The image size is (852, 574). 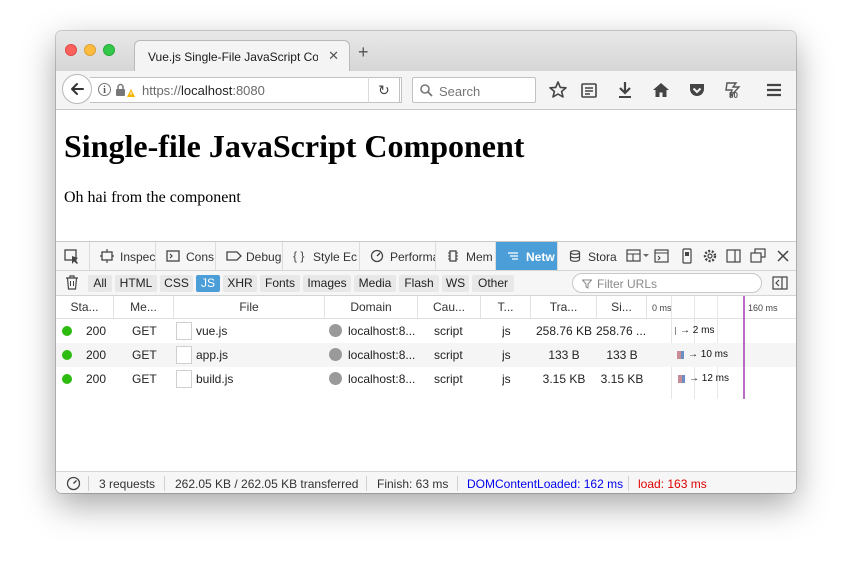 What do you see at coordinates (780, 283) in the screenshot?
I see `toggle-sidebar-icon` at bounding box center [780, 283].